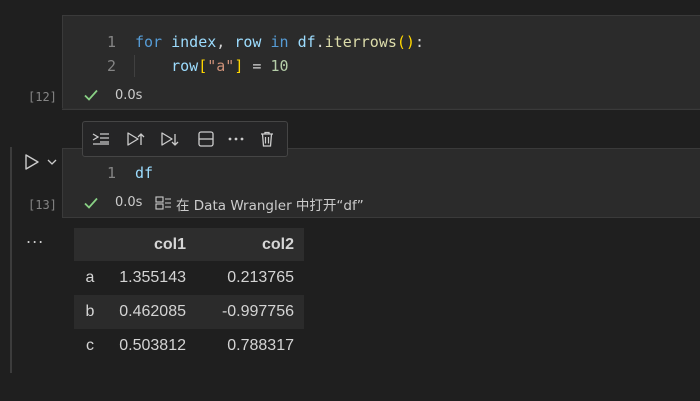 The height and width of the screenshot is (401, 700). What do you see at coordinates (42, 205) in the screenshot?
I see `execution-count: [13]` at bounding box center [42, 205].